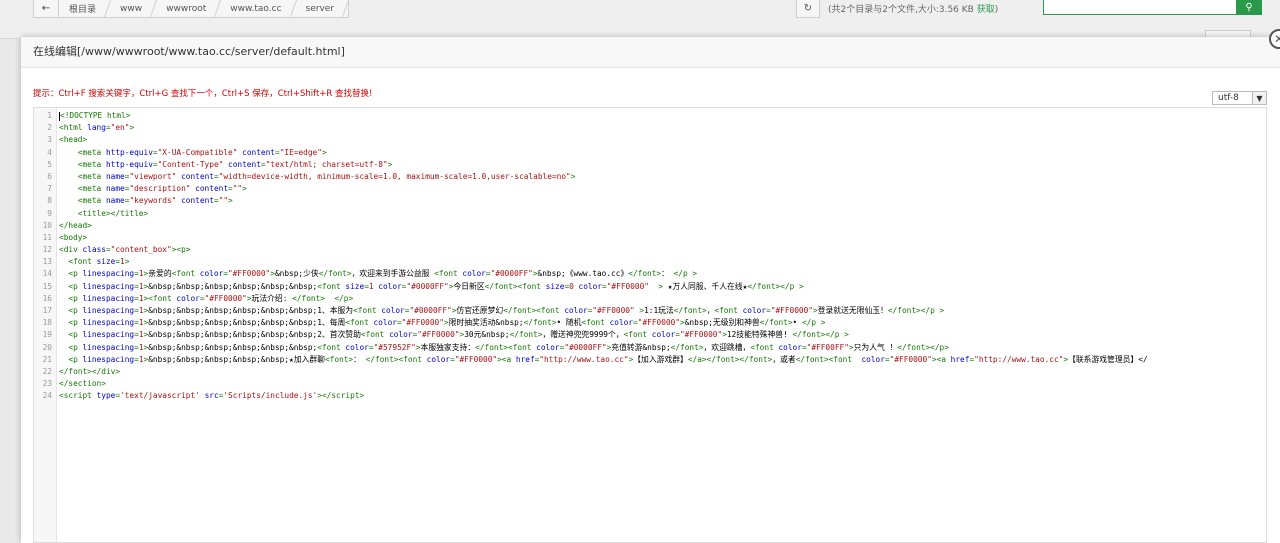 This screenshot has height=543, width=1280. What do you see at coordinates (986, 10) in the screenshot?
I see `get-size-link: 获取` at bounding box center [986, 10].